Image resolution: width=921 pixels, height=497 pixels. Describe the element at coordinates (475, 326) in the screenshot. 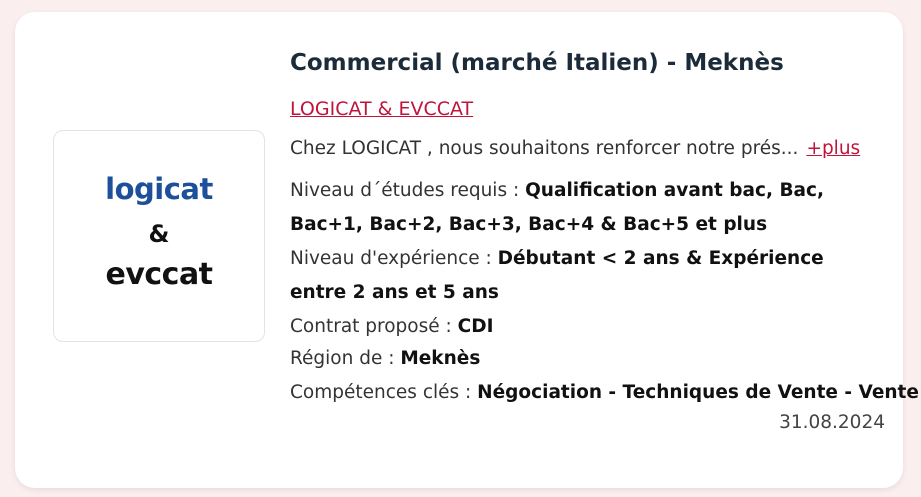

I see `contract-value: CDI` at that location.